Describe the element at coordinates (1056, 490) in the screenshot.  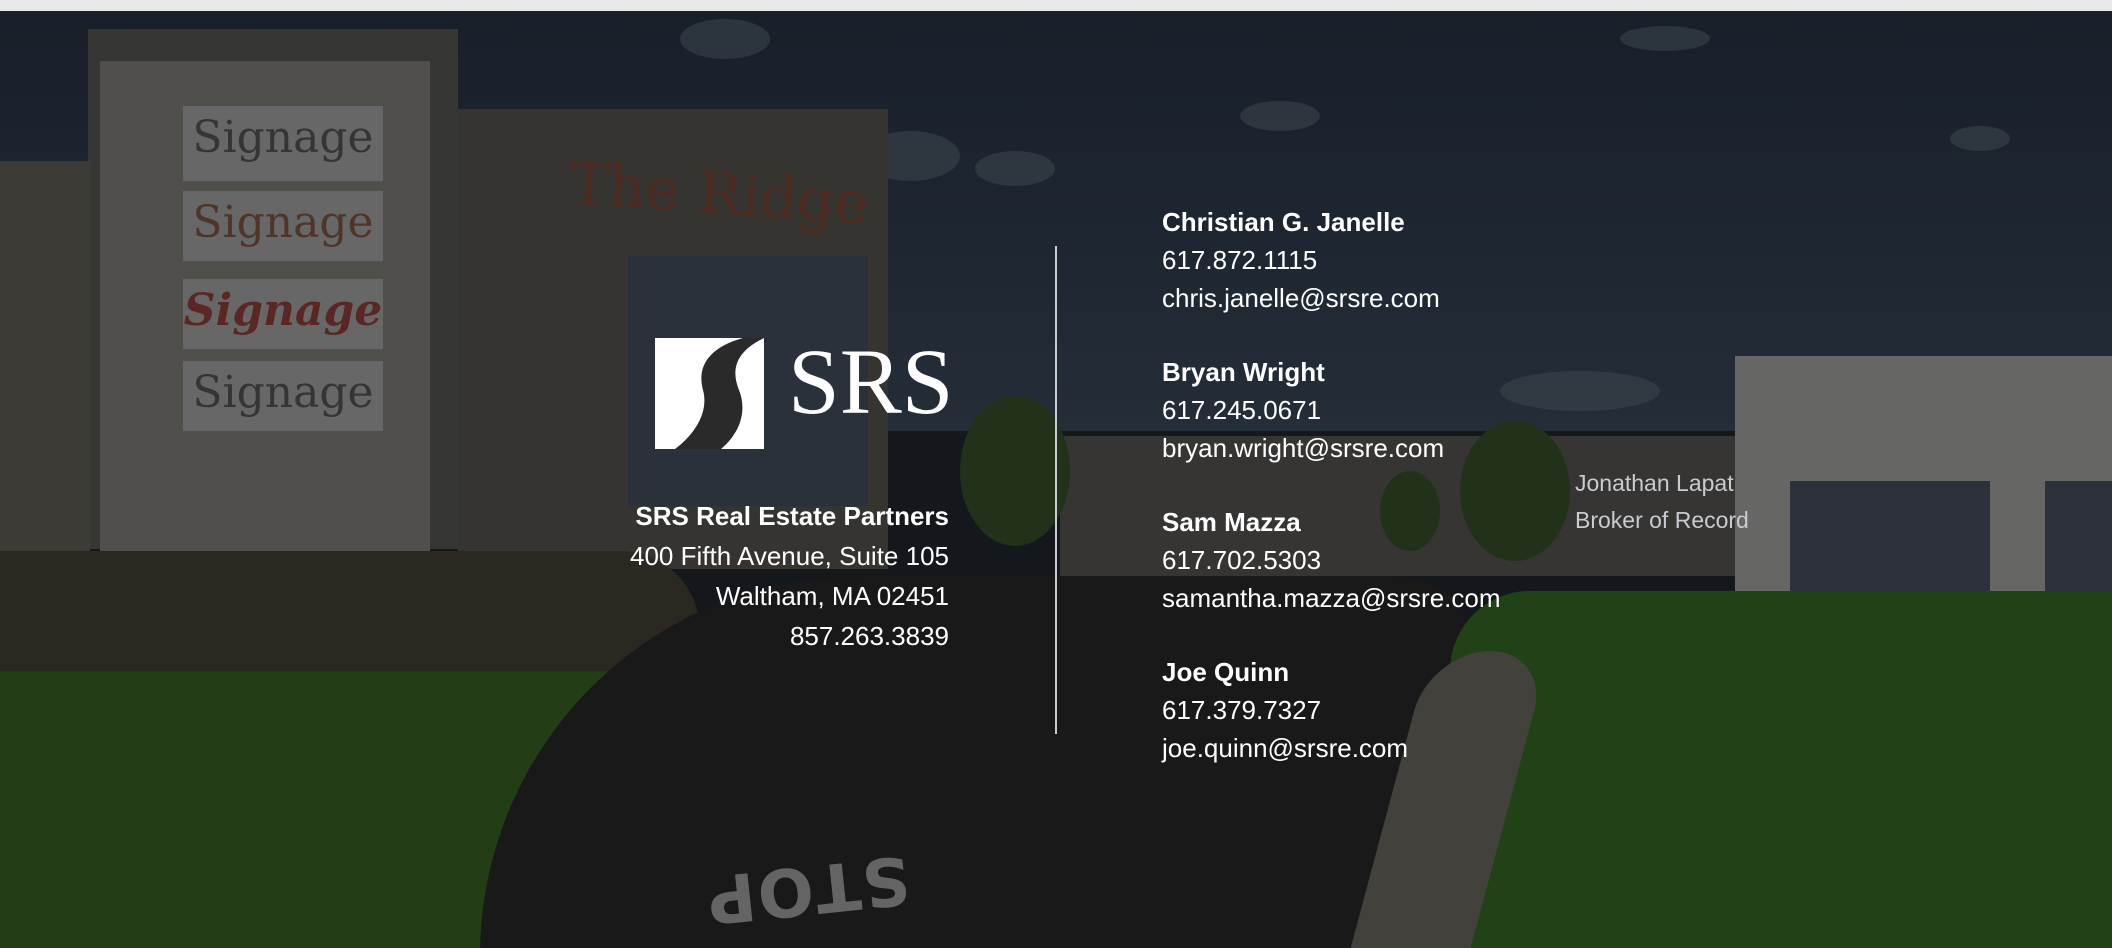
I see `vertical-divider` at that location.